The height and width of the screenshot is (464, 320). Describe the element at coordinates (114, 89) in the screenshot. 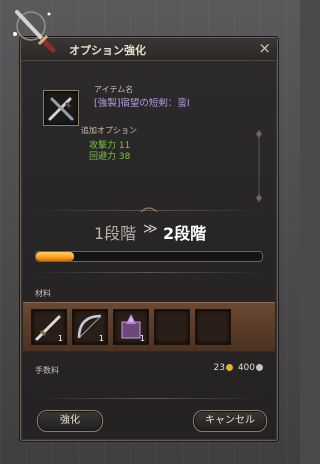

I see `item-name-label: アイテム名` at that location.